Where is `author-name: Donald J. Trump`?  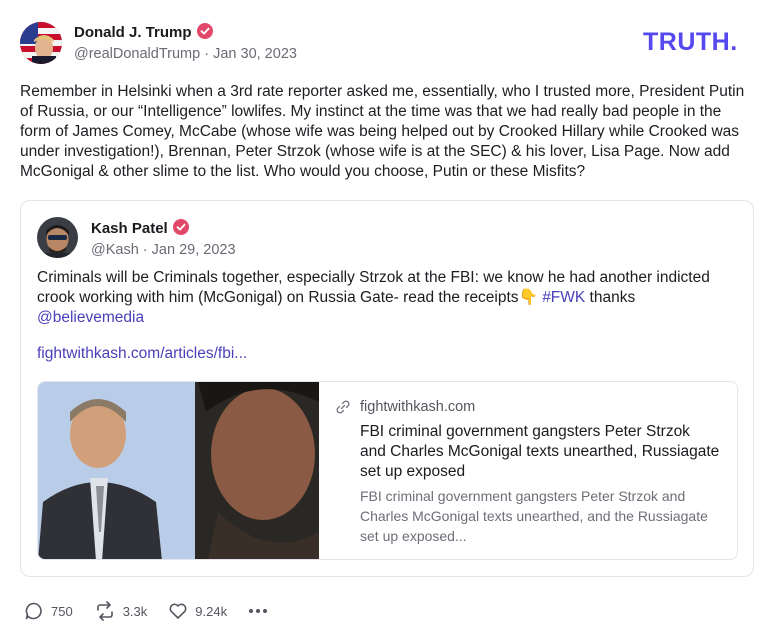
author-name: Donald J. Trump is located at coordinates (143, 32).